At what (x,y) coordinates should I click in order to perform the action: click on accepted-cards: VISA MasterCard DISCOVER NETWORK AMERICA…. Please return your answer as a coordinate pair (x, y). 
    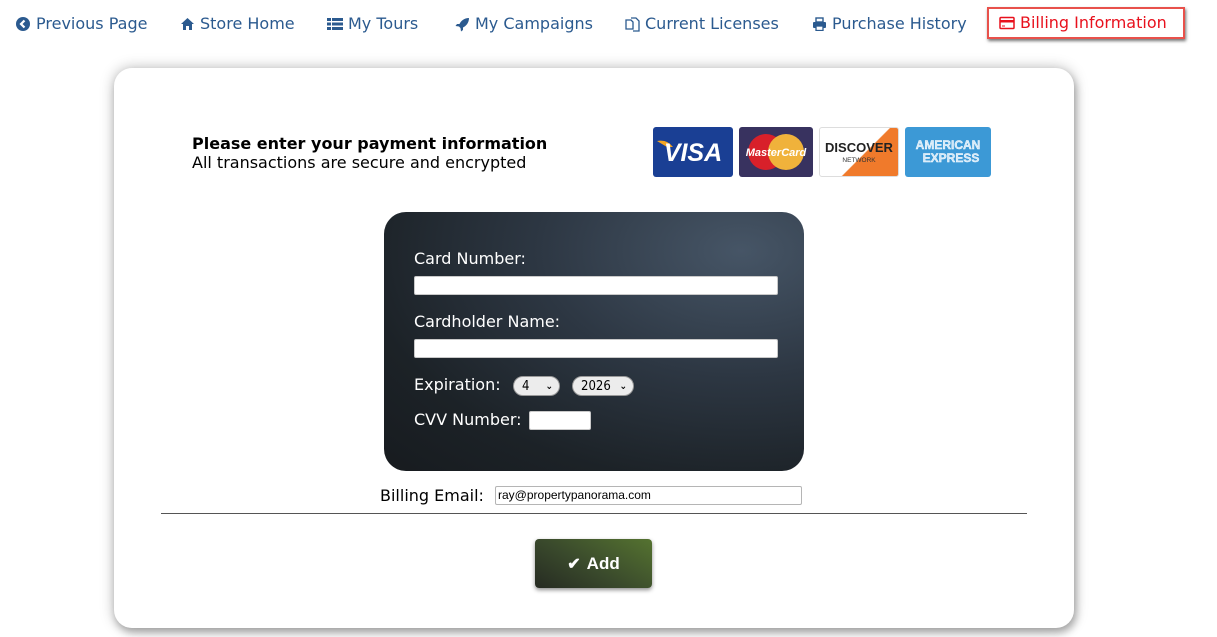
    Looking at the image, I should click on (822, 152).